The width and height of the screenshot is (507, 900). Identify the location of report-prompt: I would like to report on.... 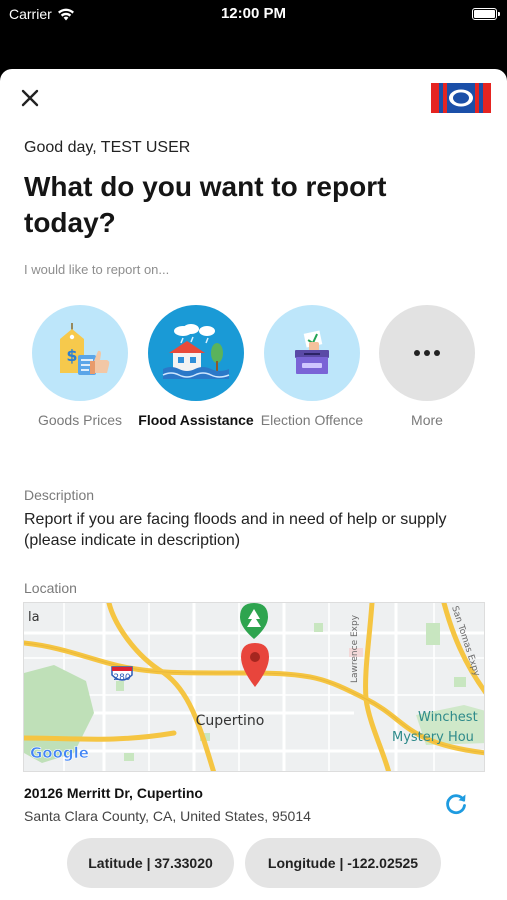
(97, 269).